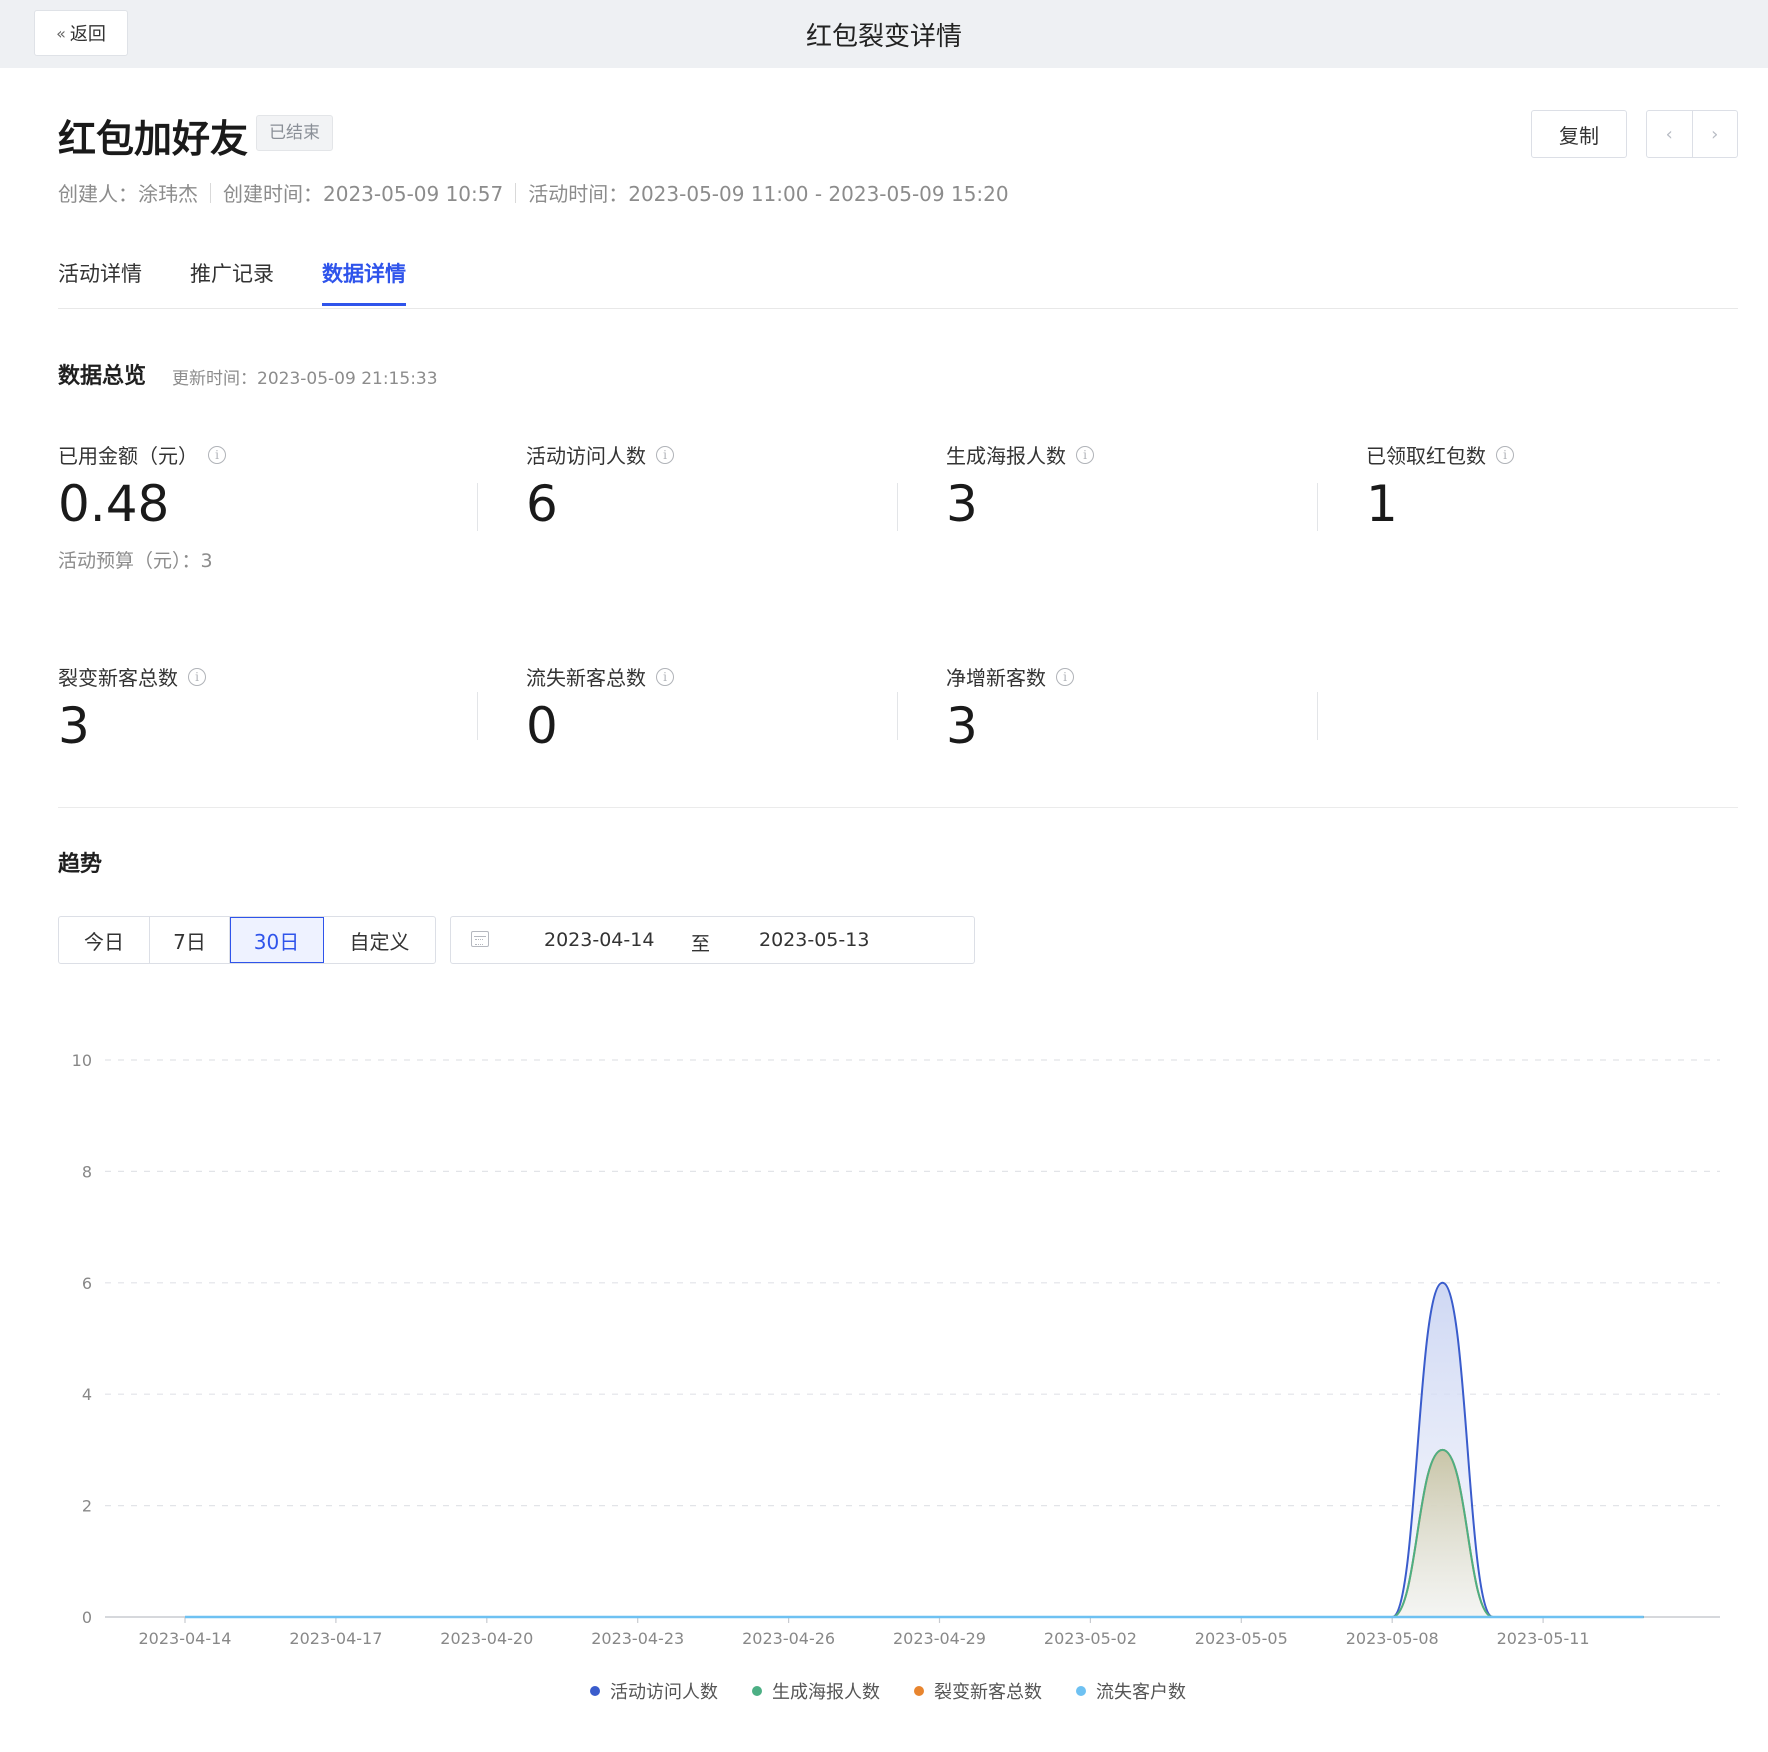  I want to click on tab-data-details: 数据详情, so click(364, 282).